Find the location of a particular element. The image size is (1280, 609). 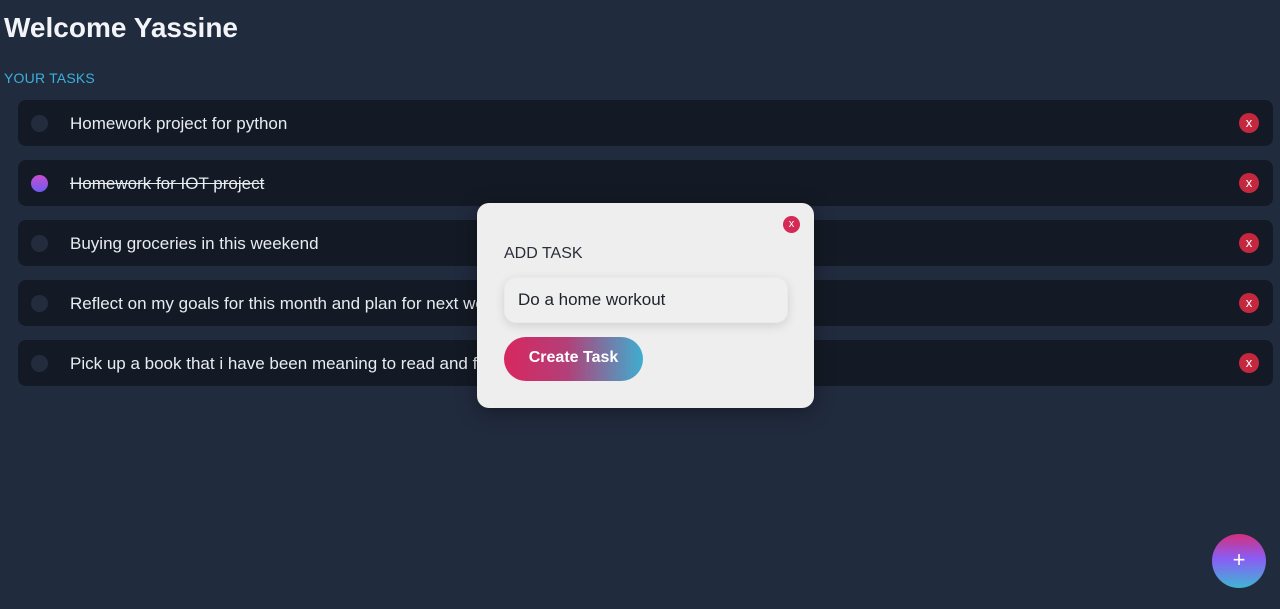

tasks-section-label: YOUR TASKS is located at coordinates (49, 78).